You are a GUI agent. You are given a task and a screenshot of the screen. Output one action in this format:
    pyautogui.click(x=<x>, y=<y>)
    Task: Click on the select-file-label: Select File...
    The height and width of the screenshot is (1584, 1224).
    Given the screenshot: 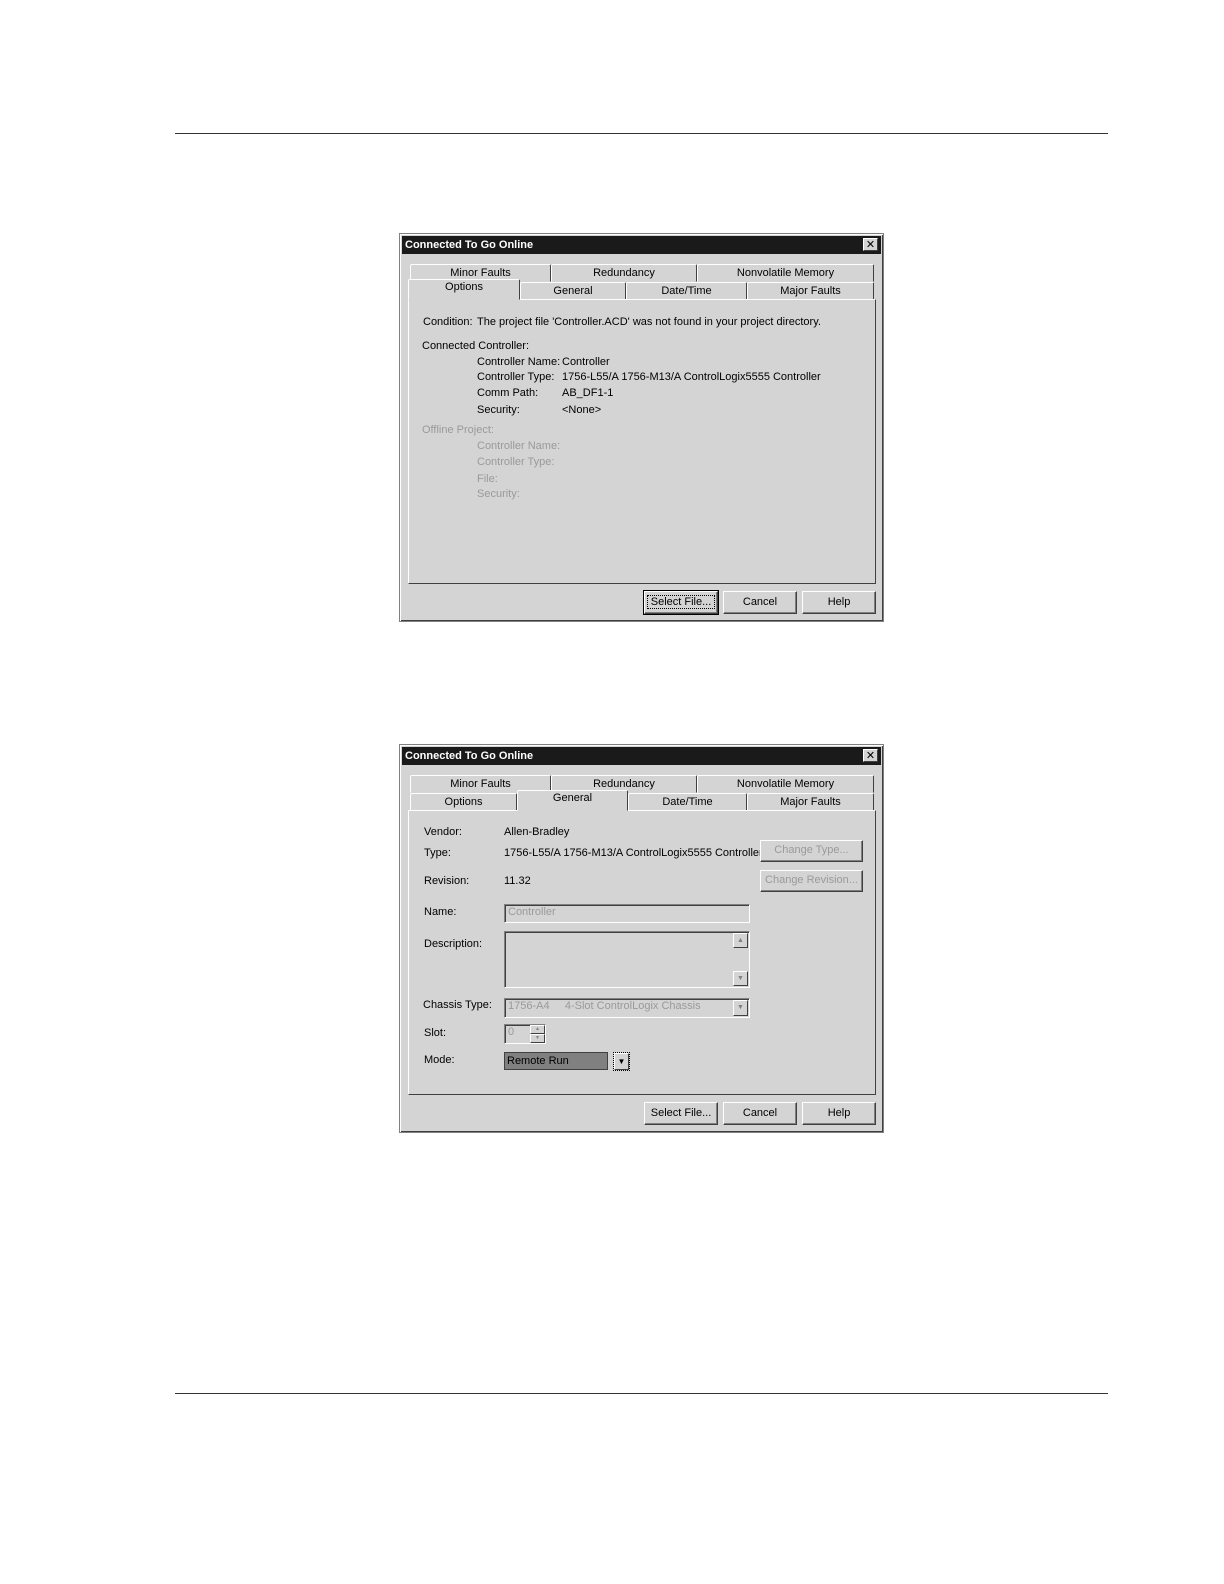 What is the action you would take?
    pyautogui.click(x=681, y=602)
    